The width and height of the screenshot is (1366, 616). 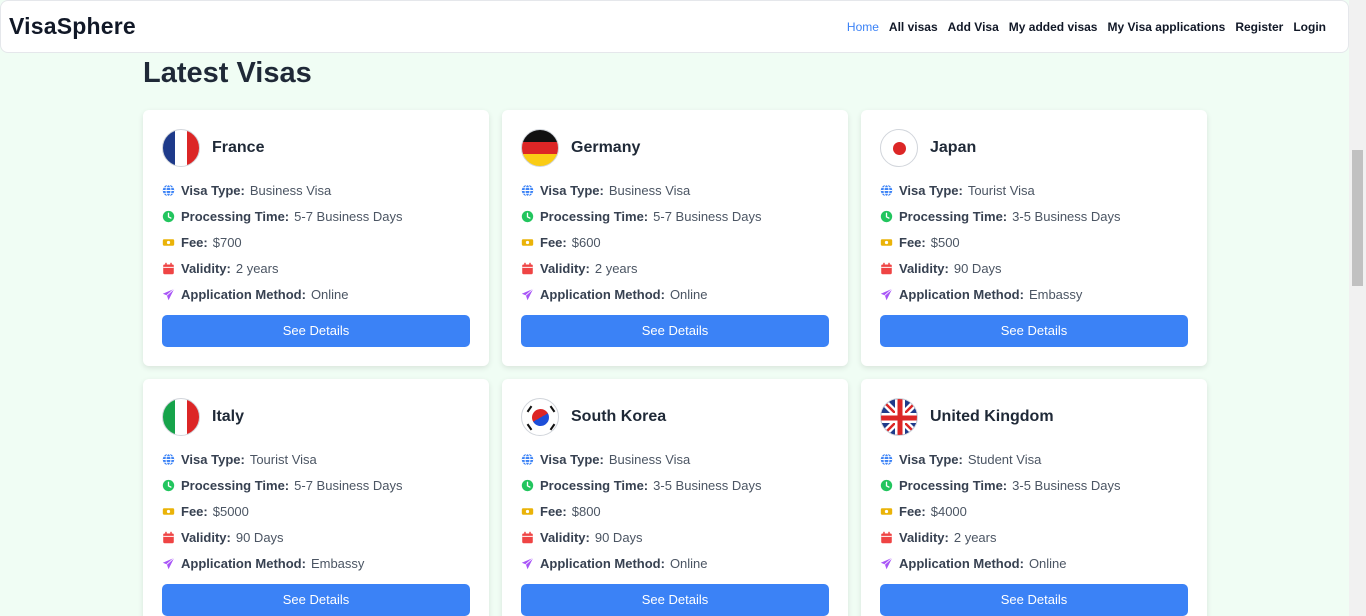 What do you see at coordinates (1004, 460) in the screenshot?
I see `visa-type-value: Student Visa` at bounding box center [1004, 460].